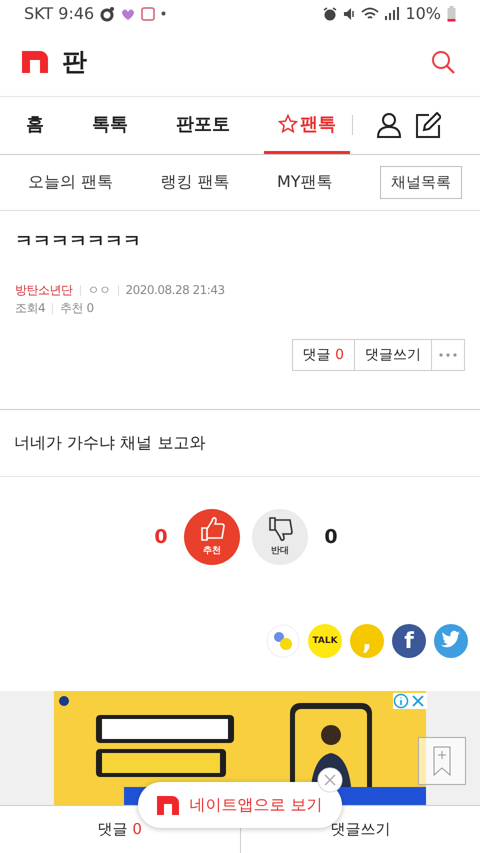 The height and width of the screenshot is (853, 480). Describe the element at coordinates (370, 13) in the screenshot. I see `wifi-icon` at that location.